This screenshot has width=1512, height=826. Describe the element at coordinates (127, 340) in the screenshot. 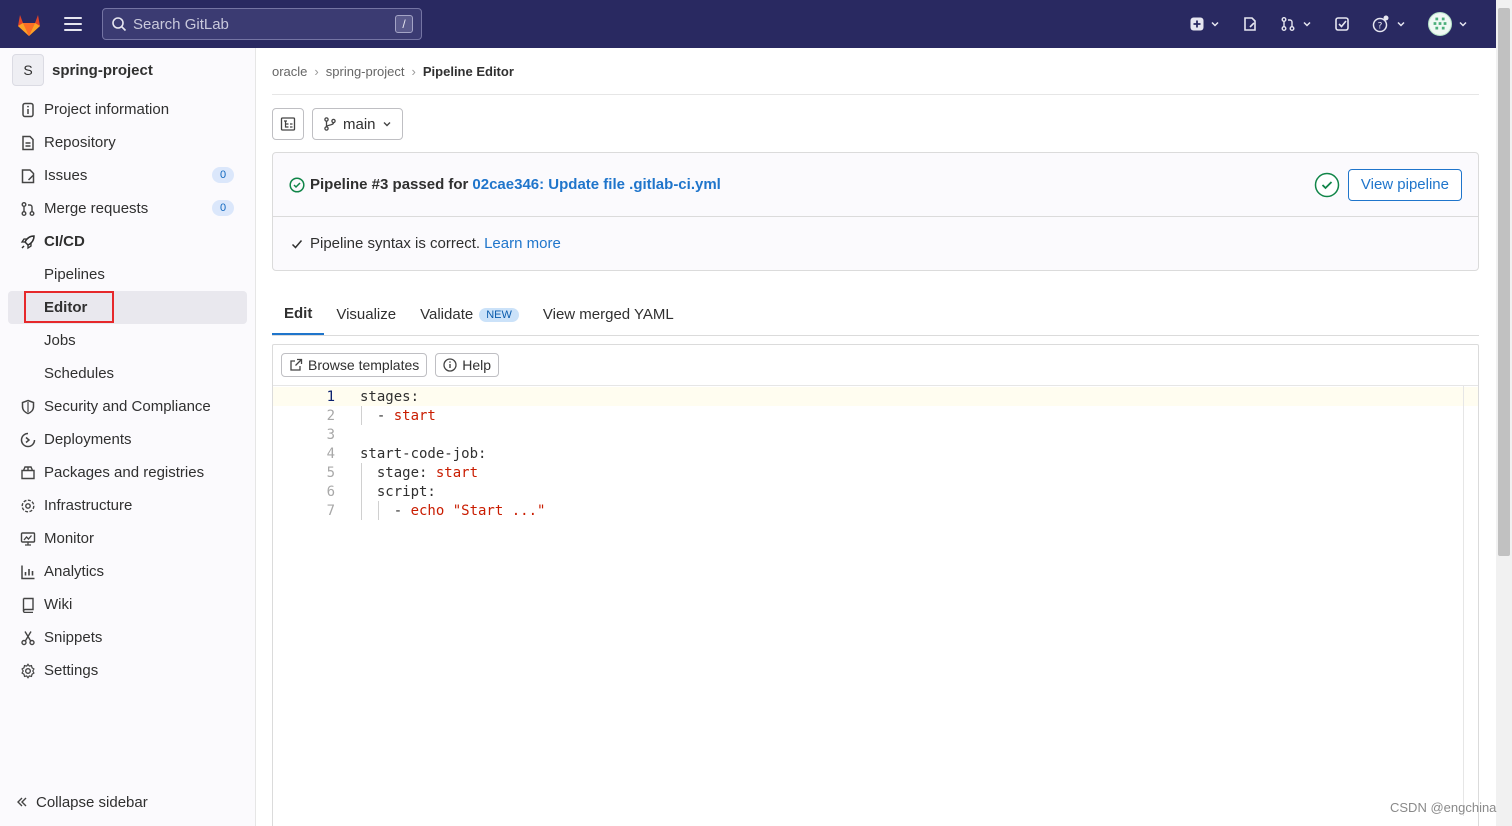

I see `sidebar-subitem-jobs: Jobs` at that location.